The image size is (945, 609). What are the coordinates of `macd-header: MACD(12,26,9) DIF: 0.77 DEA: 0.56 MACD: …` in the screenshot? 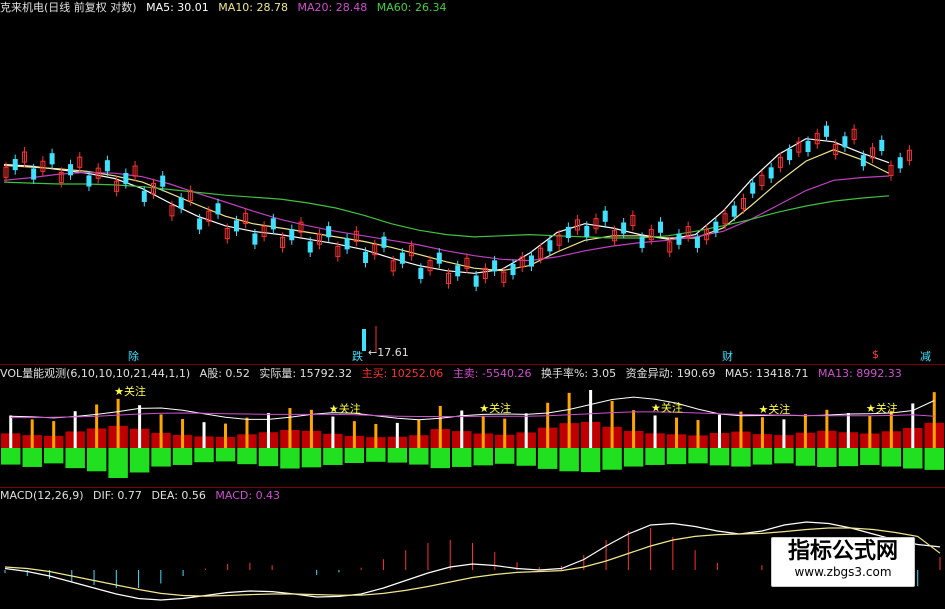 It's located at (143, 496).